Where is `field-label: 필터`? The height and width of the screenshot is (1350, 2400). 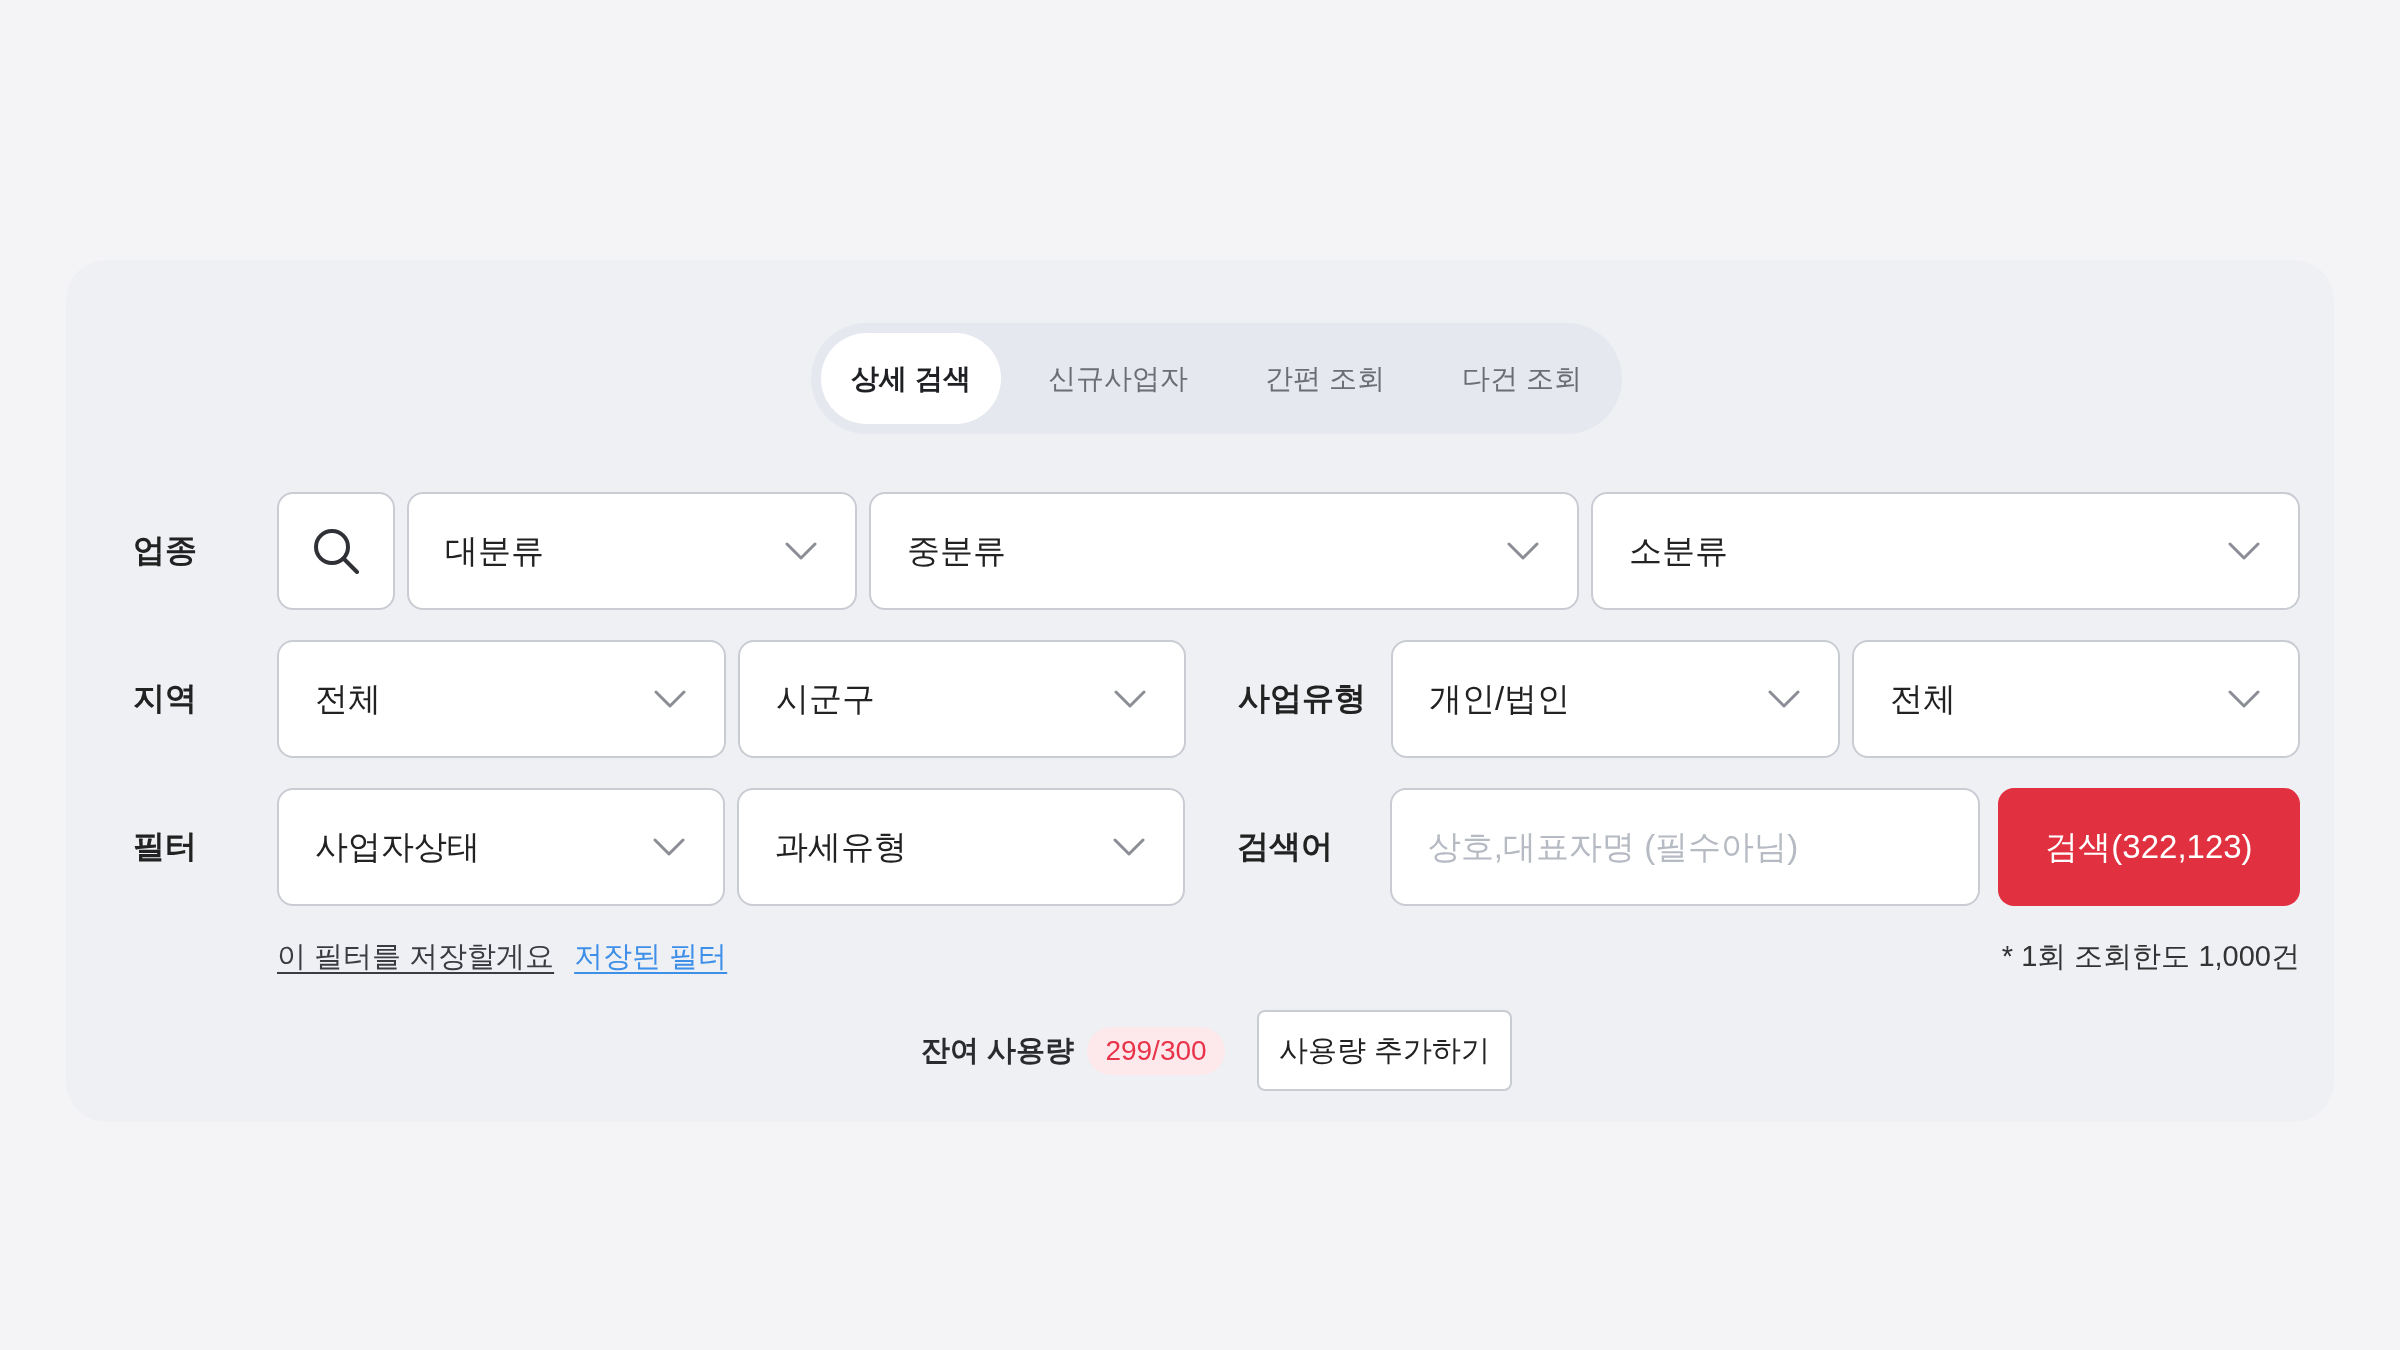
field-label: 필터 is located at coordinates (165, 846).